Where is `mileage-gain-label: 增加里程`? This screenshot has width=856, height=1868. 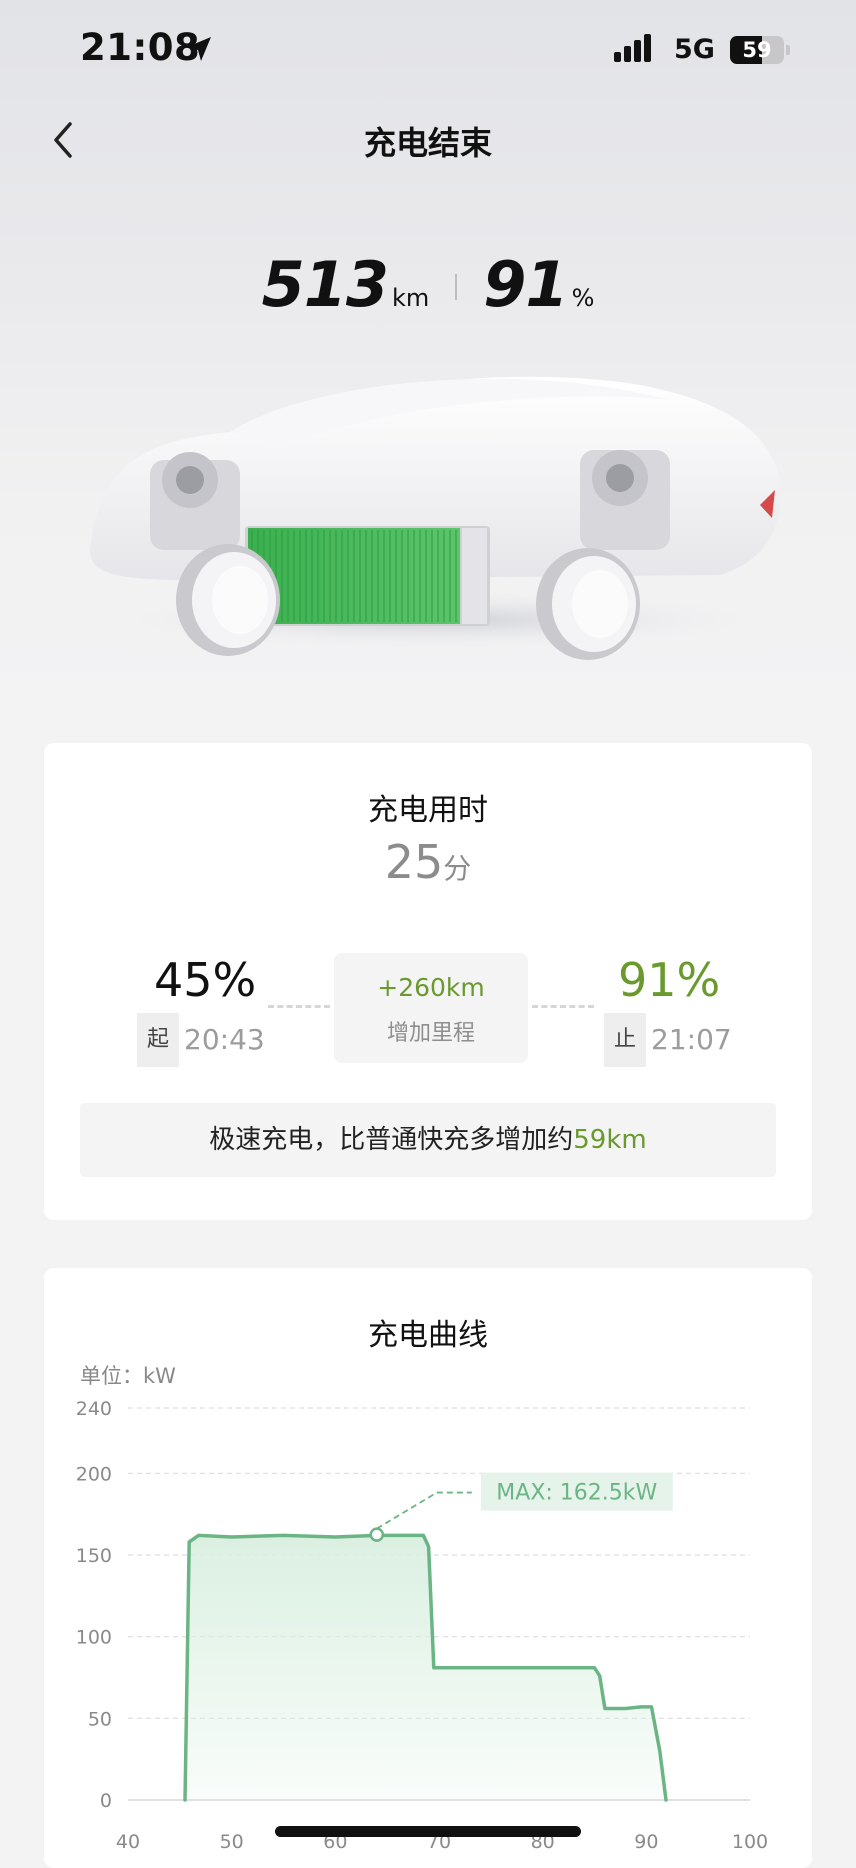 mileage-gain-label: 增加里程 is located at coordinates (430, 1033).